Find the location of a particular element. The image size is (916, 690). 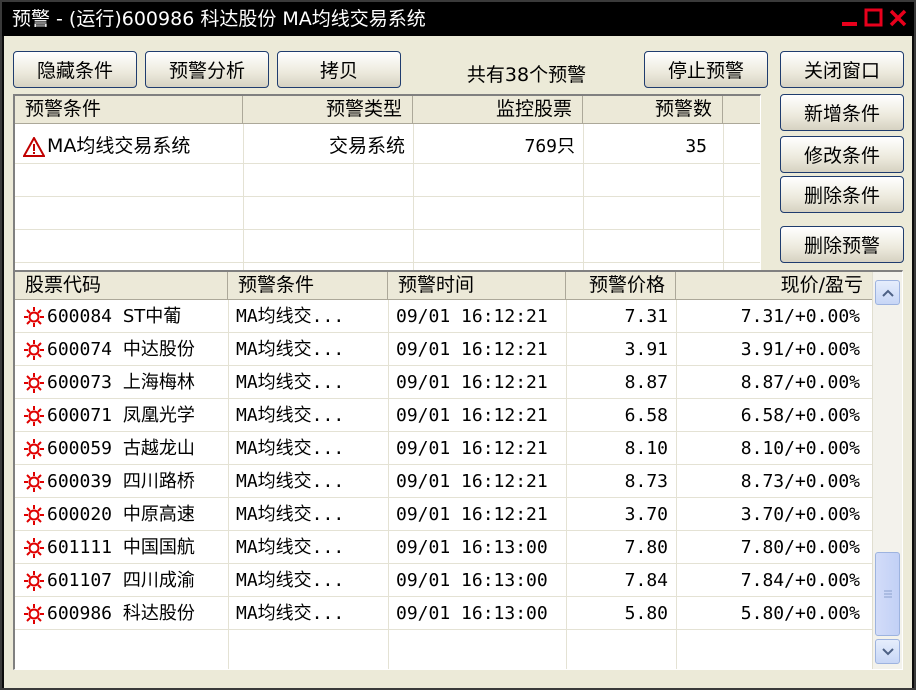

scroll-up-button is located at coordinates (887, 292).